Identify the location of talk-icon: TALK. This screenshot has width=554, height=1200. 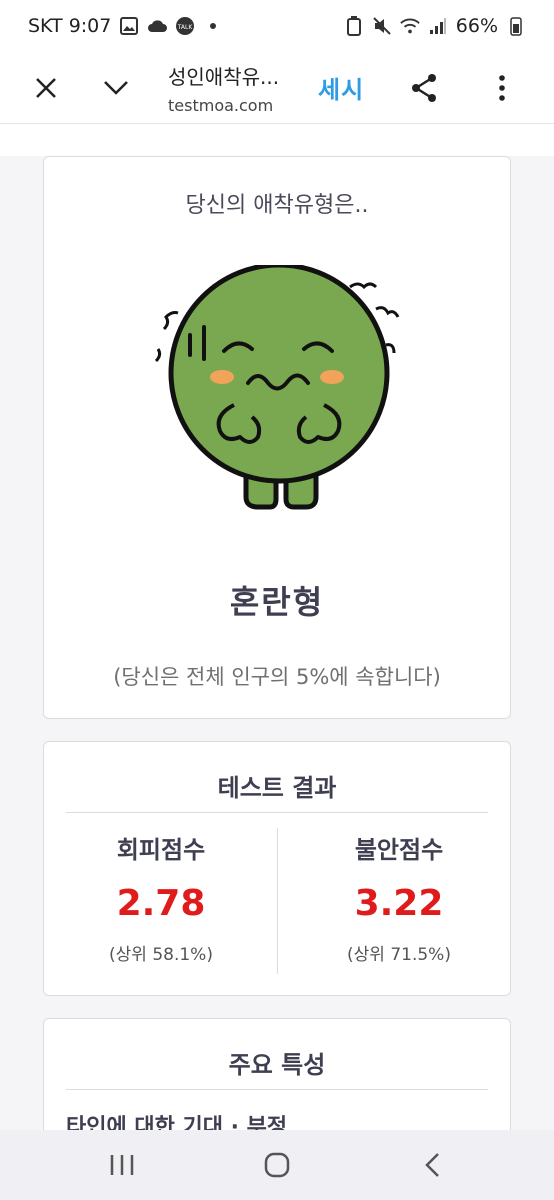
(185, 26).